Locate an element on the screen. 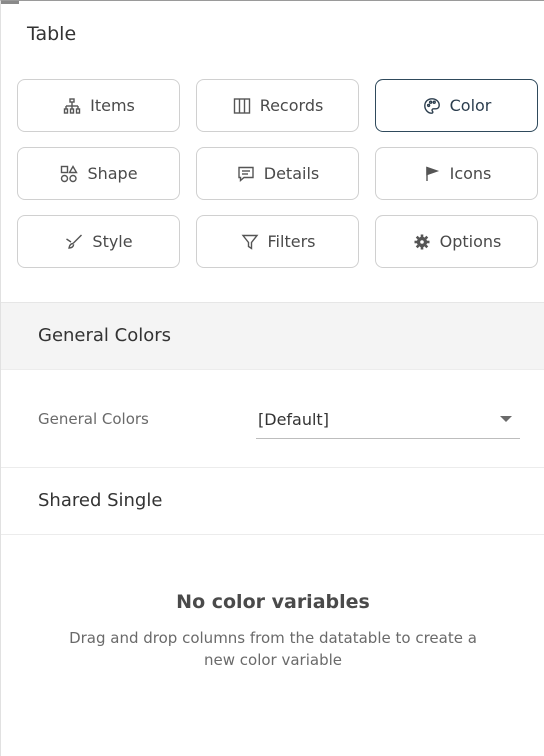  tab-label: Options is located at coordinates (470, 241).